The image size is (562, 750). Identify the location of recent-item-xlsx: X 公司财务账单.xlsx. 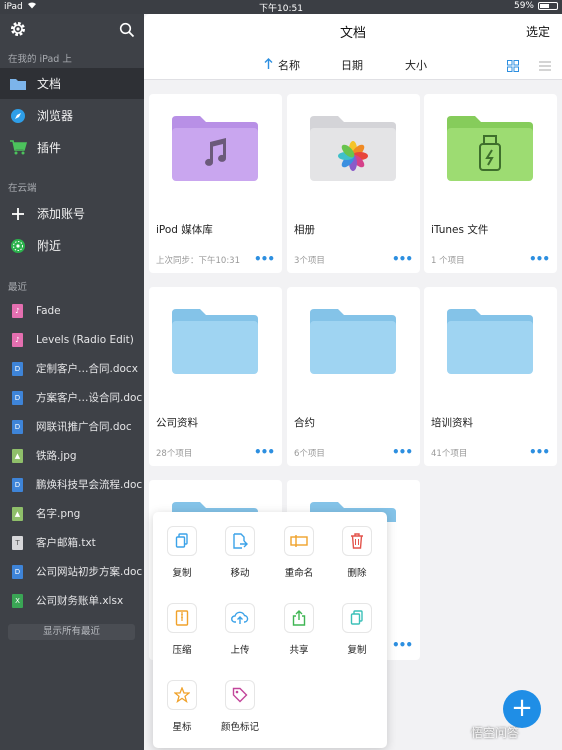
(72, 600).